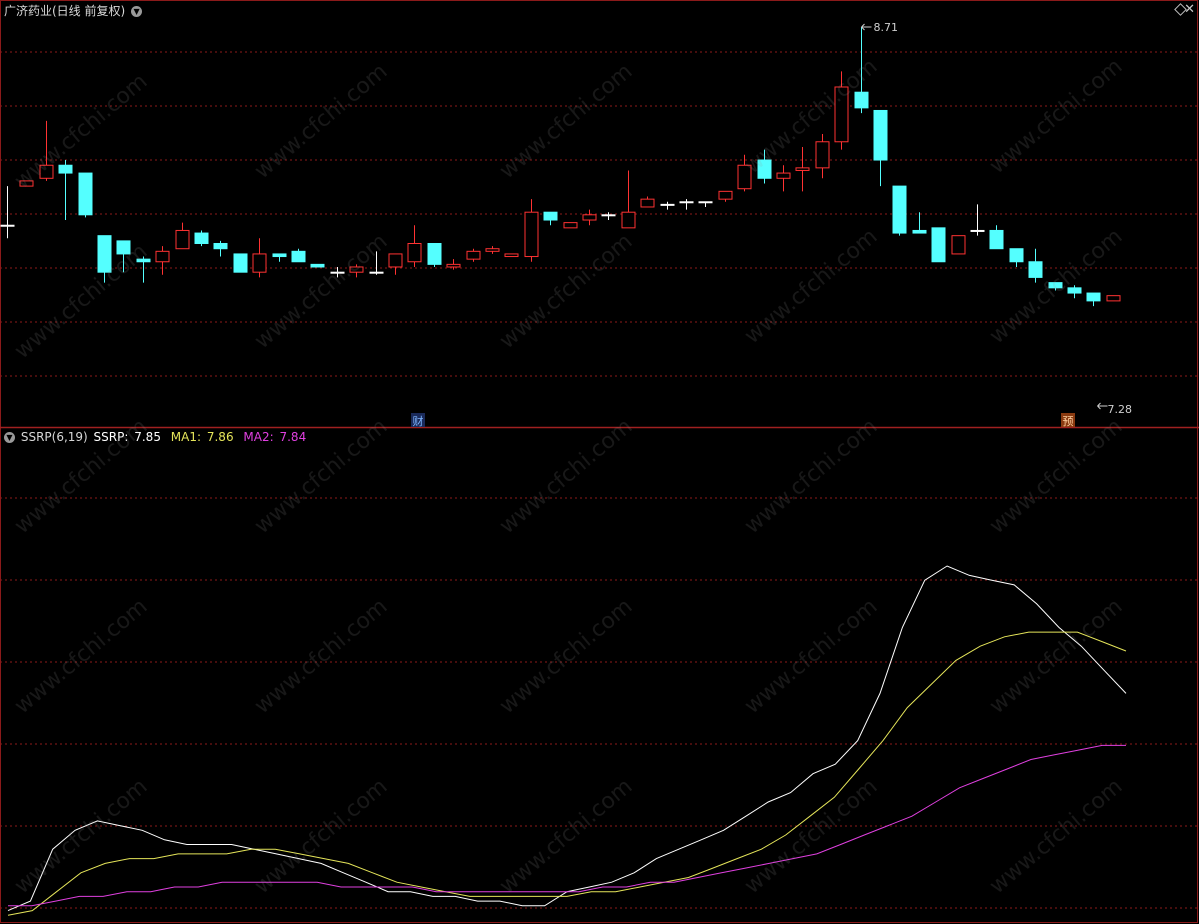  What do you see at coordinates (866, 27) in the screenshot?
I see `high-marker-arrow` at bounding box center [866, 27].